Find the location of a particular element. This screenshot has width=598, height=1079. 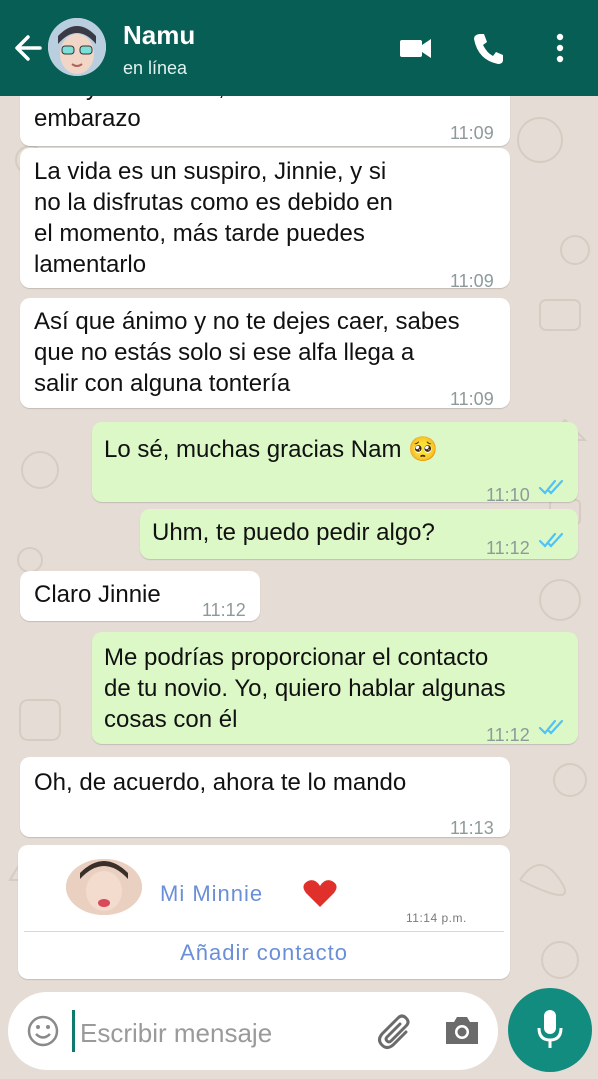

shared-contact-avatar is located at coordinates (104, 887).